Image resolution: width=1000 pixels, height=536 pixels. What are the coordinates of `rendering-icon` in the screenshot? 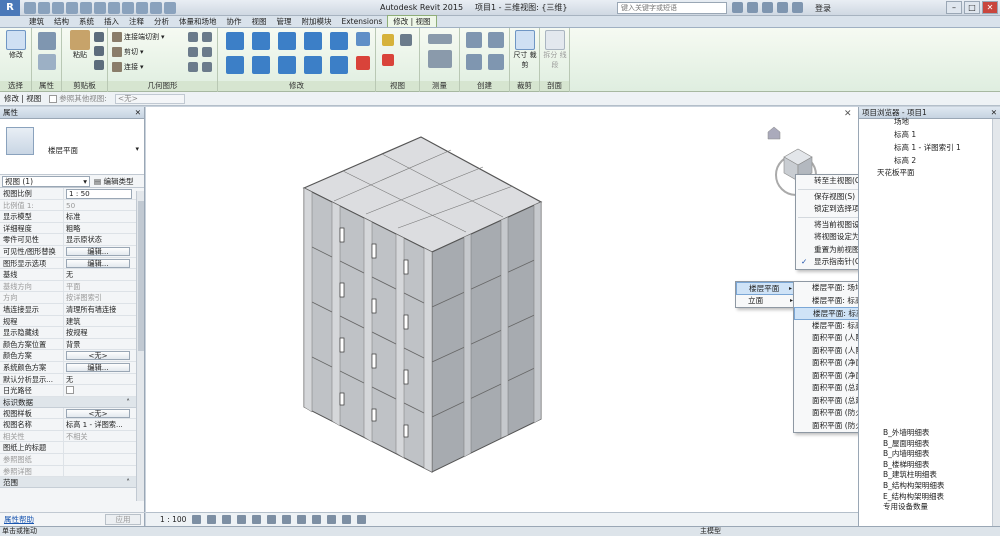 It's located at (257, 519).